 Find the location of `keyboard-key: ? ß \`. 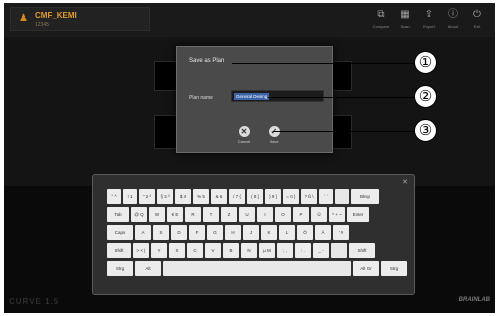

keyboard-key: ? ß \ is located at coordinates (309, 196).